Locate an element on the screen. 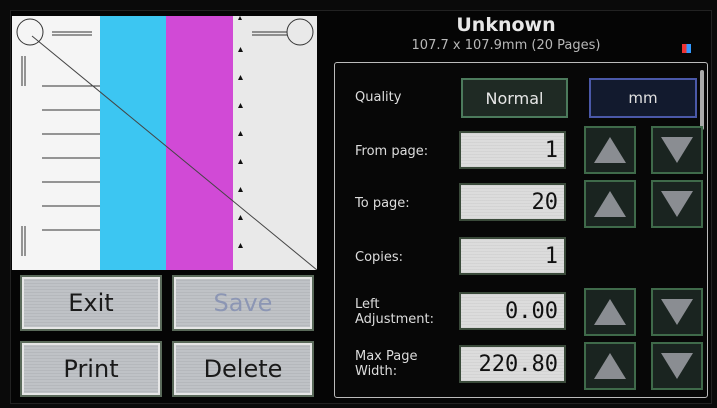 The height and width of the screenshot is (408, 717). max-page-width-up-button is located at coordinates (610, 366).